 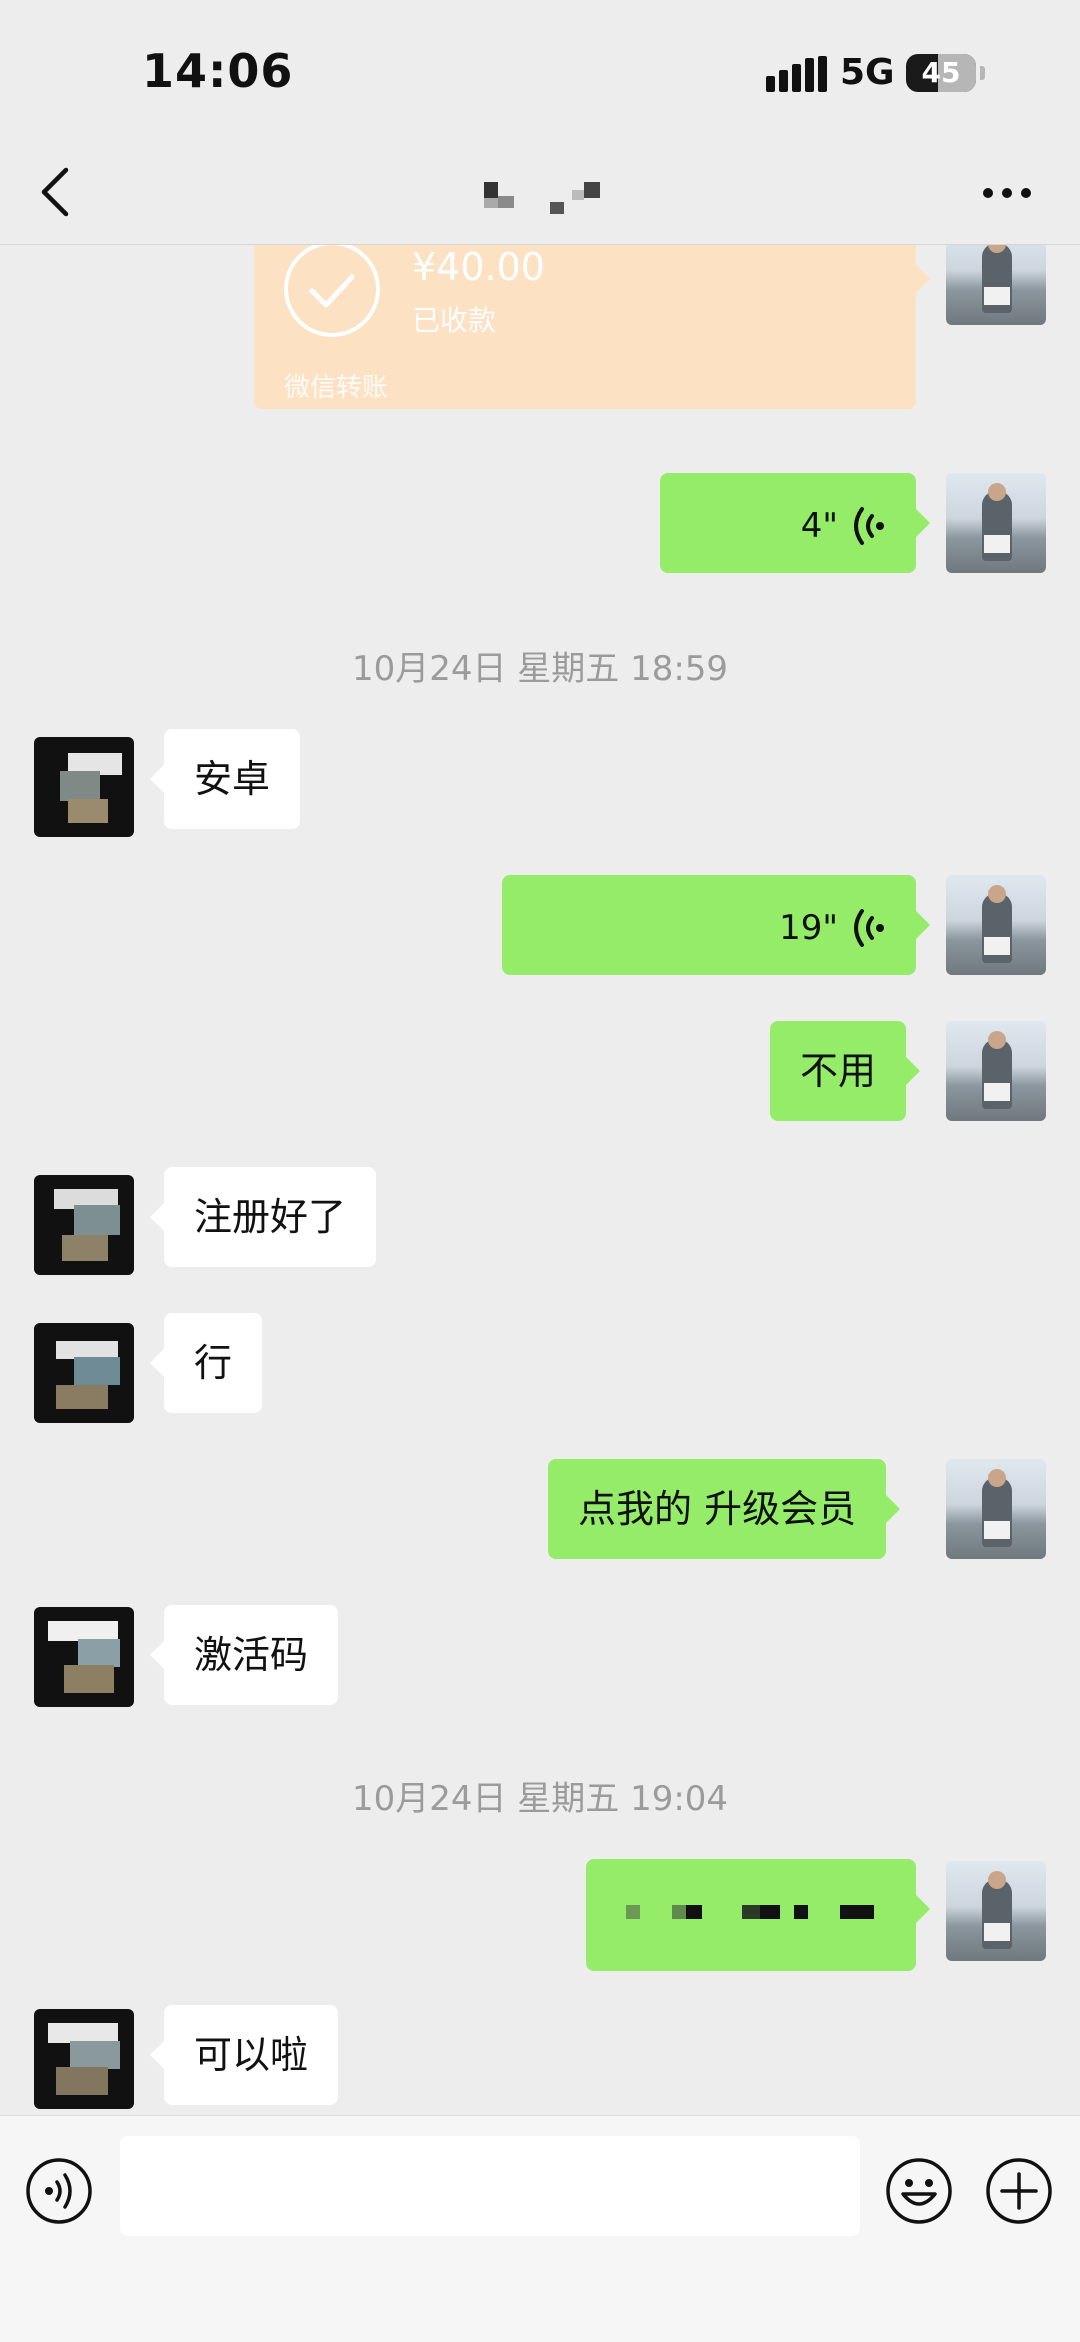 I want to click on contact-name-pixelated, so click(x=542, y=198).